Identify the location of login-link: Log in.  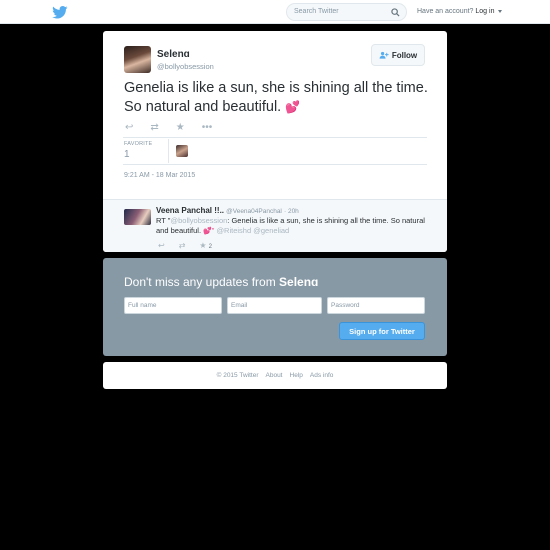
(484, 11).